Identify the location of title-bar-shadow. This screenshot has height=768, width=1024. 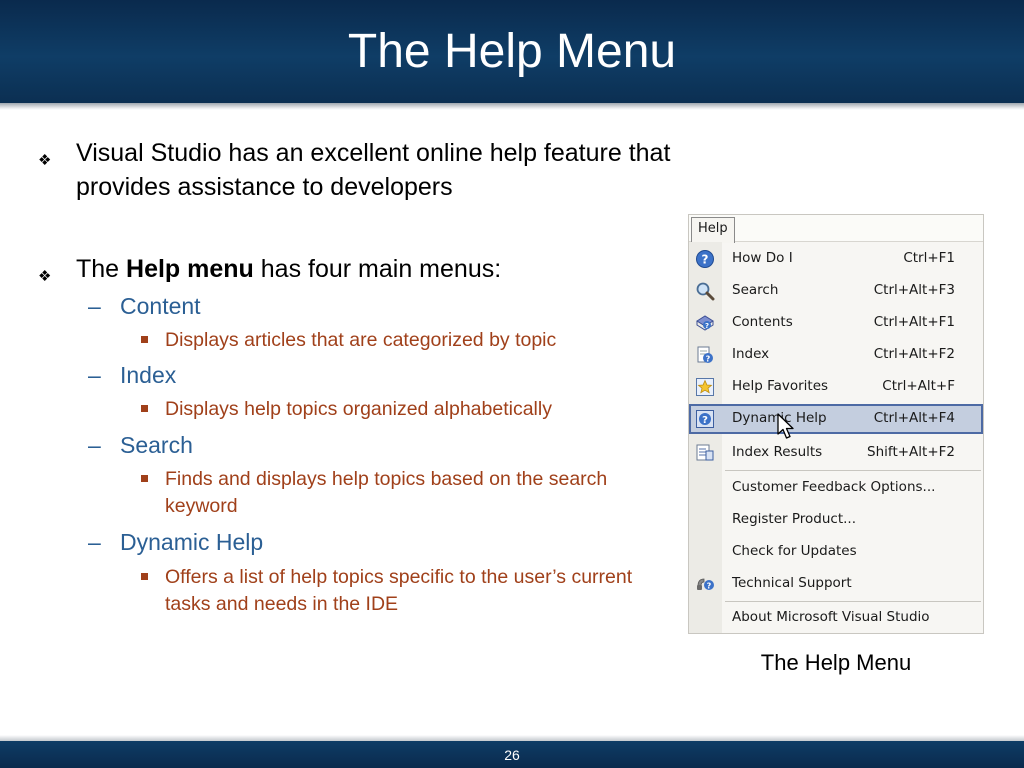
(512, 106).